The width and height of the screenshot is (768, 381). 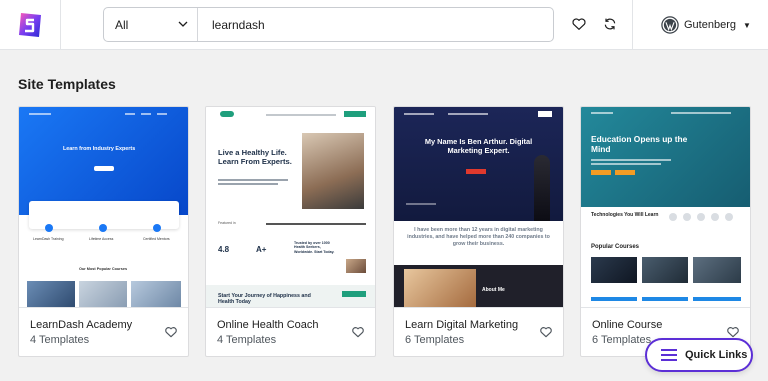 What do you see at coordinates (122, 24) in the screenshot?
I see `category-select-value: All` at bounding box center [122, 24].